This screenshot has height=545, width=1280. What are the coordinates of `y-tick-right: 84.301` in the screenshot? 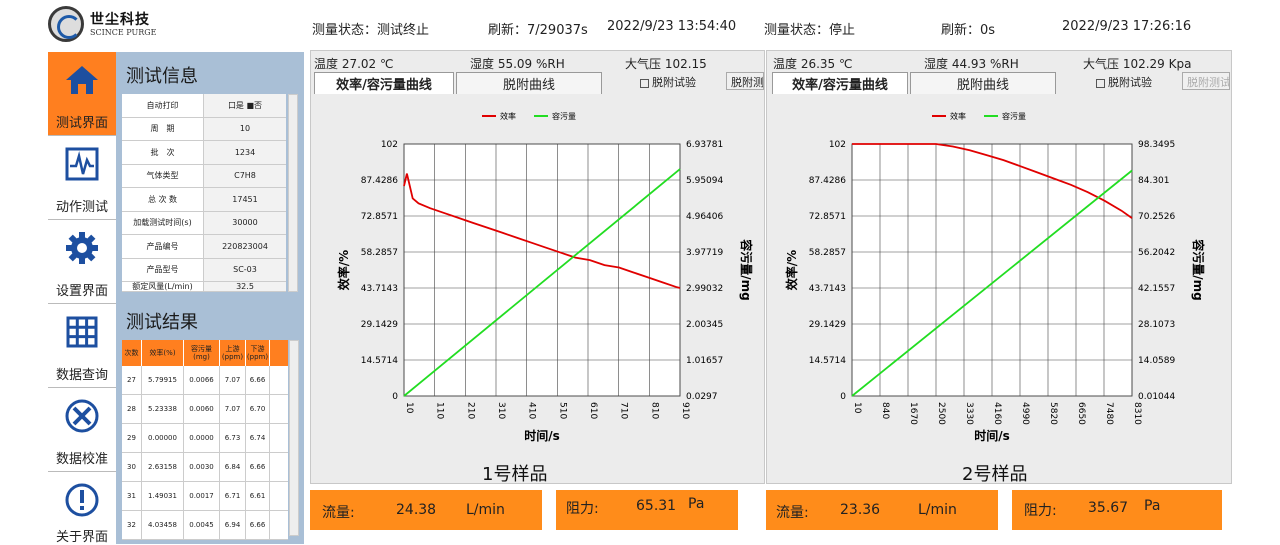 It's located at (1154, 181).